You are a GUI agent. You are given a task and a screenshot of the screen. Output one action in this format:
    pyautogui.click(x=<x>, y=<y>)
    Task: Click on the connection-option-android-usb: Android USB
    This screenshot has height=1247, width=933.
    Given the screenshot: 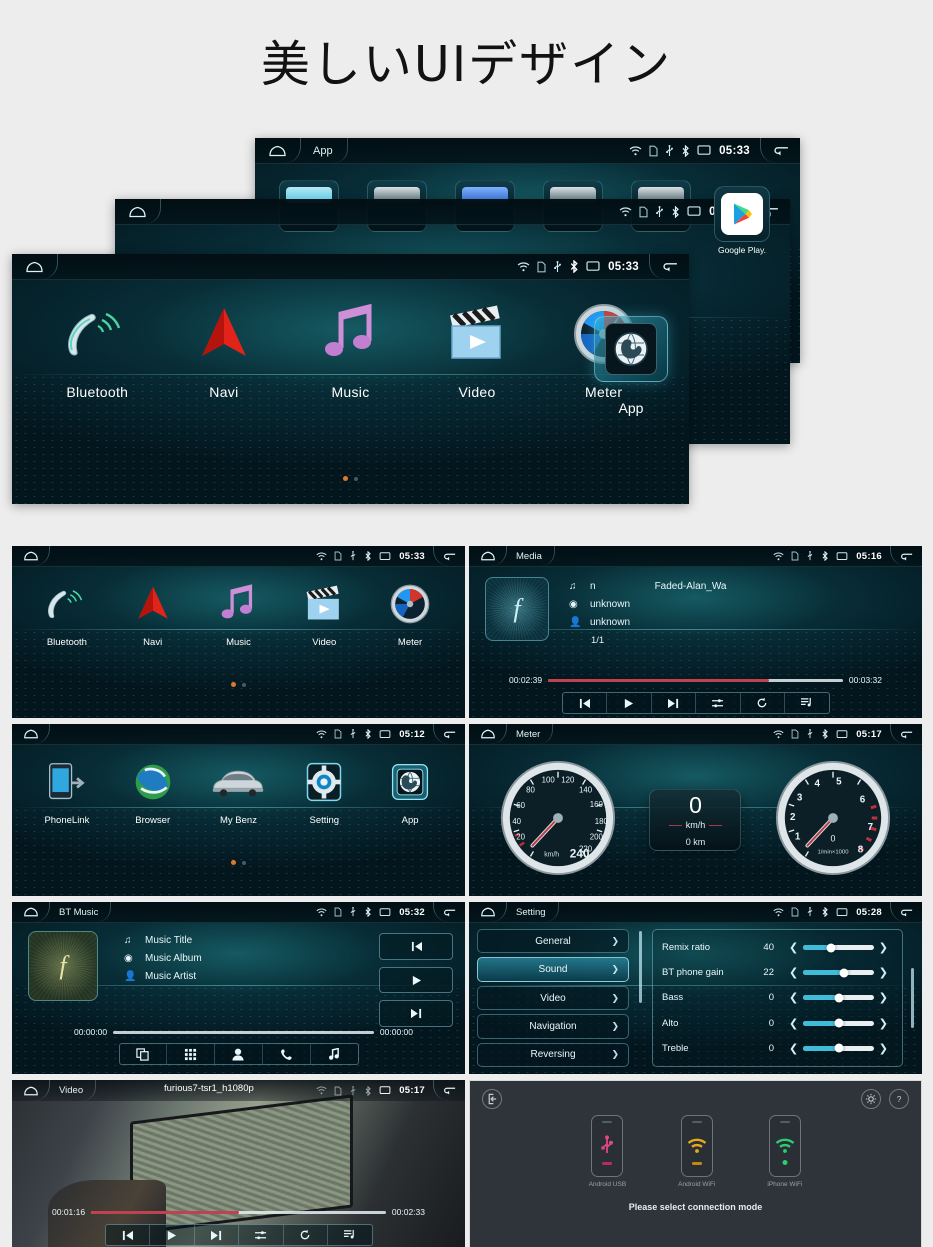 What is the action you would take?
    pyautogui.click(x=607, y=1151)
    